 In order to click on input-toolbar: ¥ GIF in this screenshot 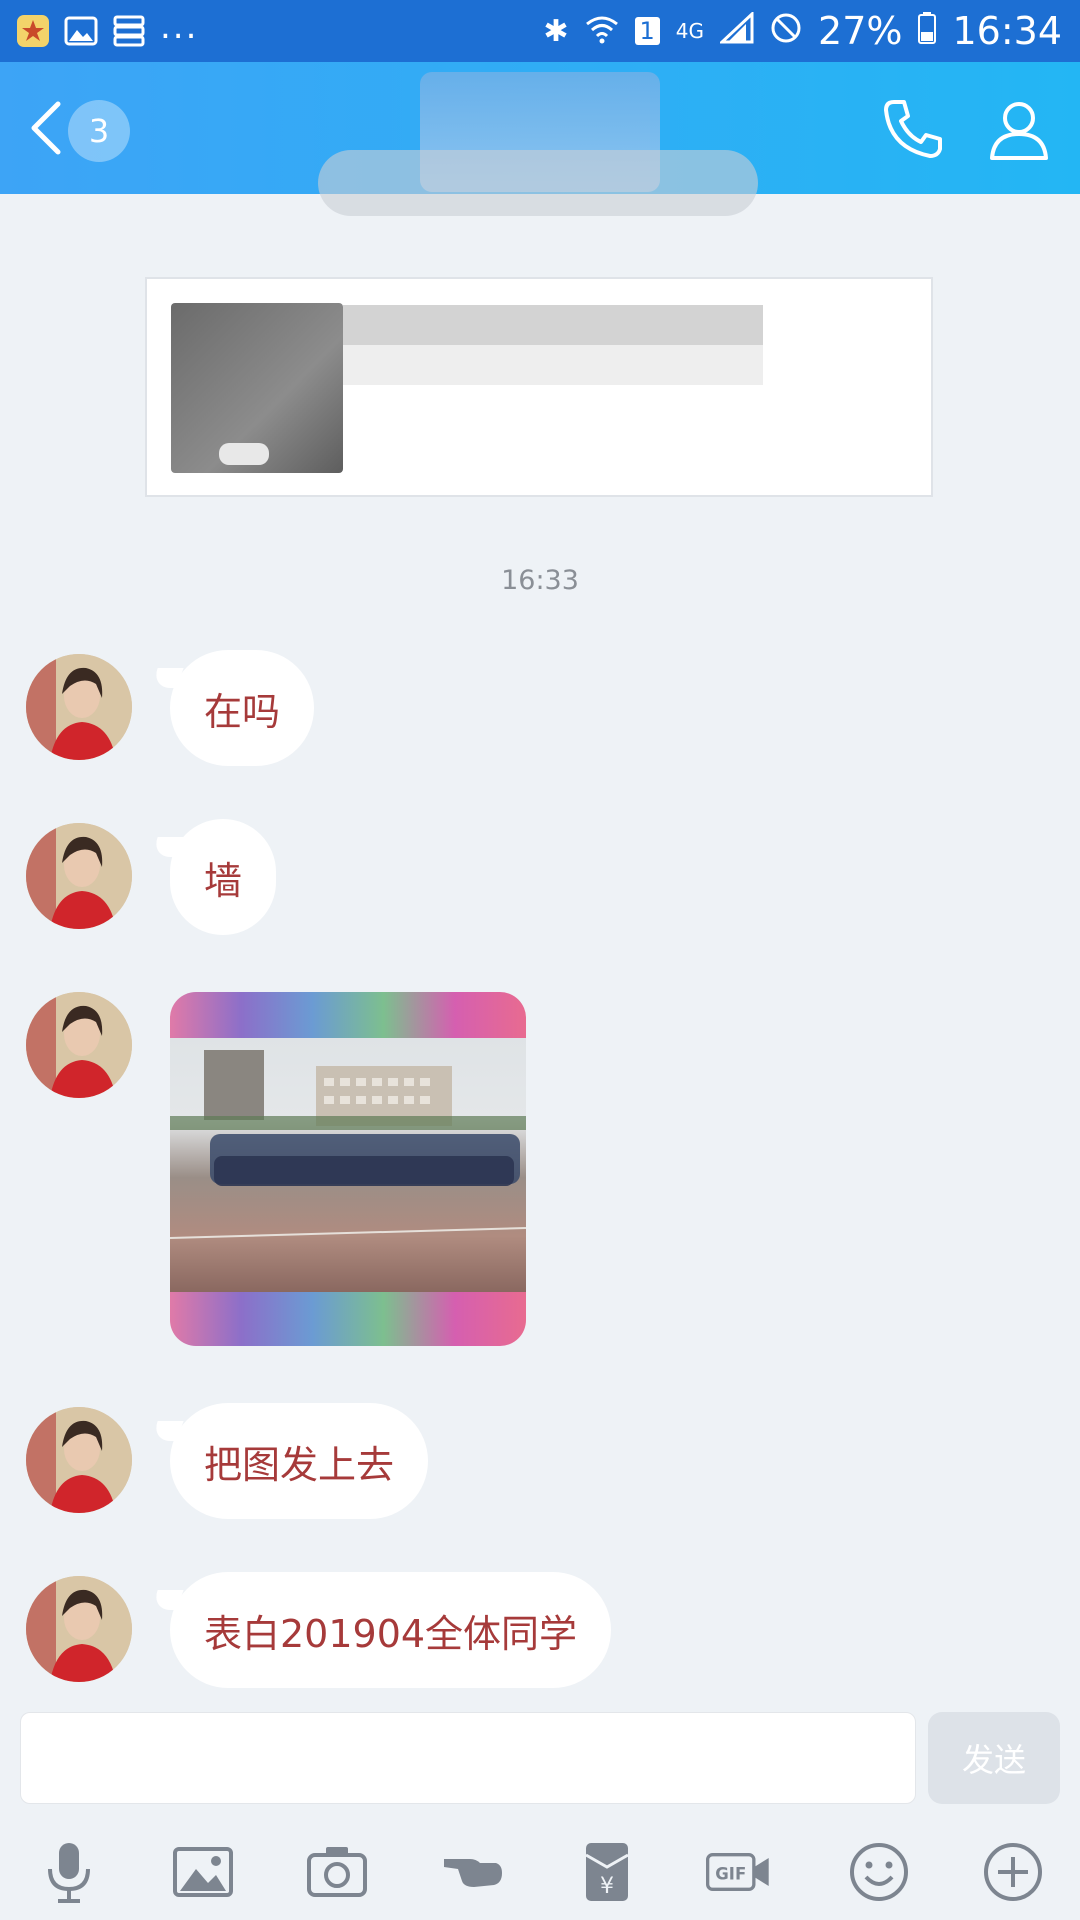, I will do `click(540, 1872)`.